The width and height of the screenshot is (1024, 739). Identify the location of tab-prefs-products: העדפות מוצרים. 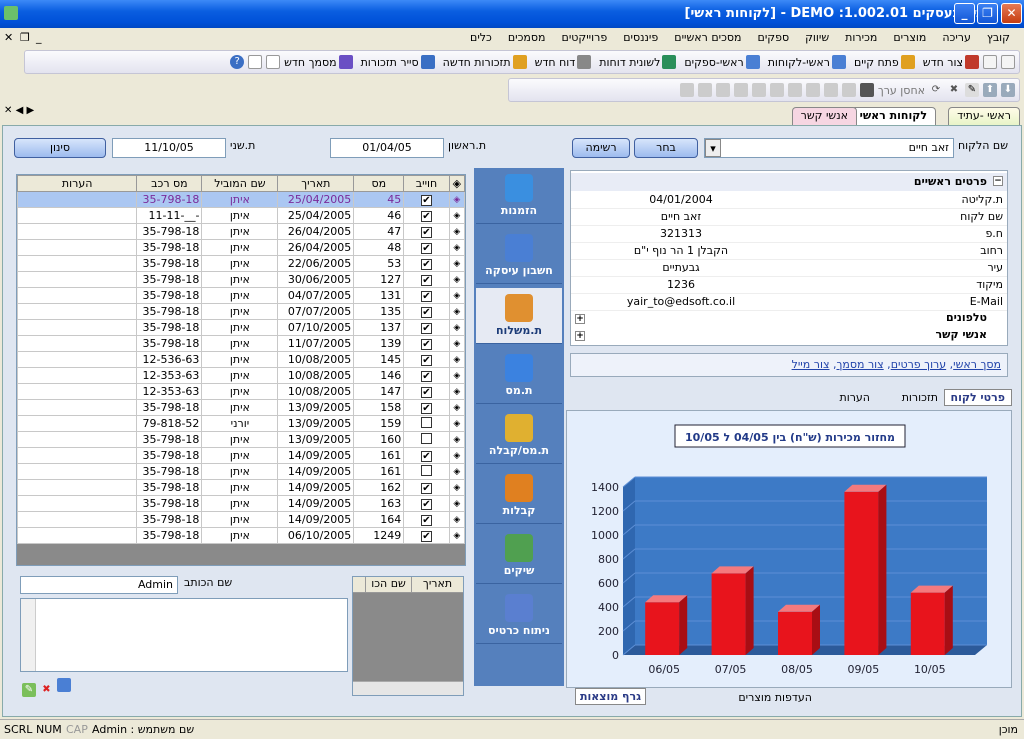
(775, 697).